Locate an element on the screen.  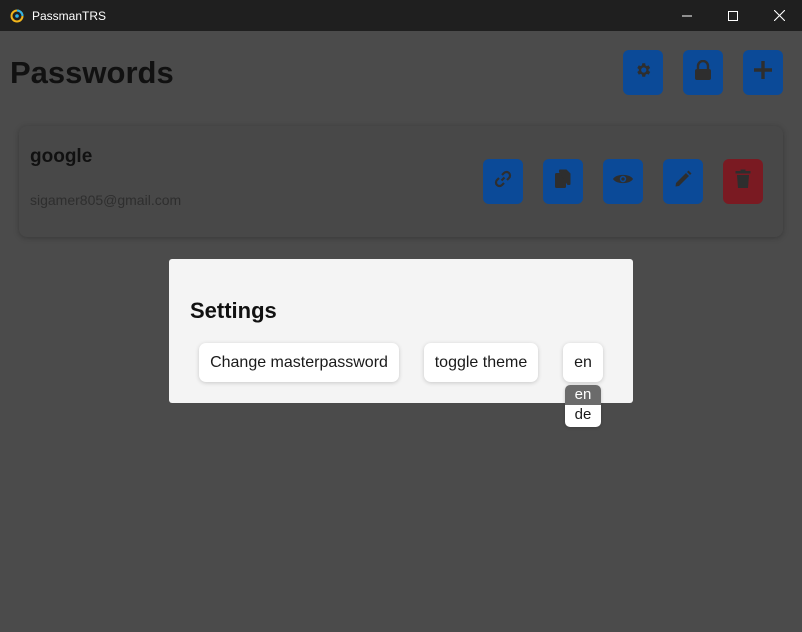
lock-button is located at coordinates (703, 72).